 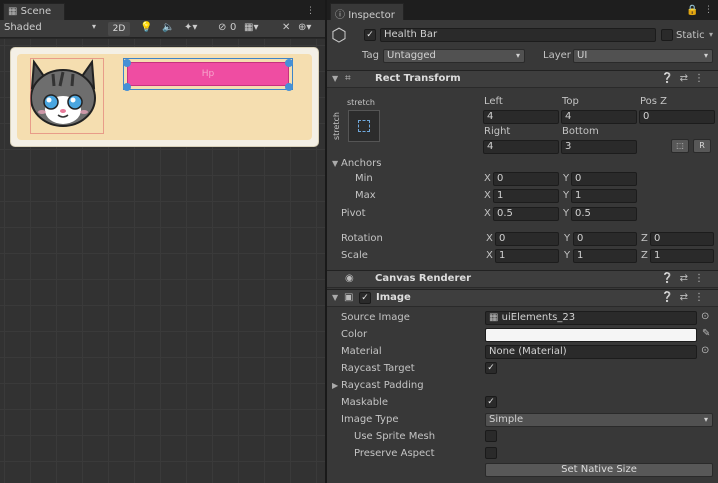 What do you see at coordinates (364, 402) in the screenshot?
I see `maskable-label: Maskable` at bounding box center [364, 402].